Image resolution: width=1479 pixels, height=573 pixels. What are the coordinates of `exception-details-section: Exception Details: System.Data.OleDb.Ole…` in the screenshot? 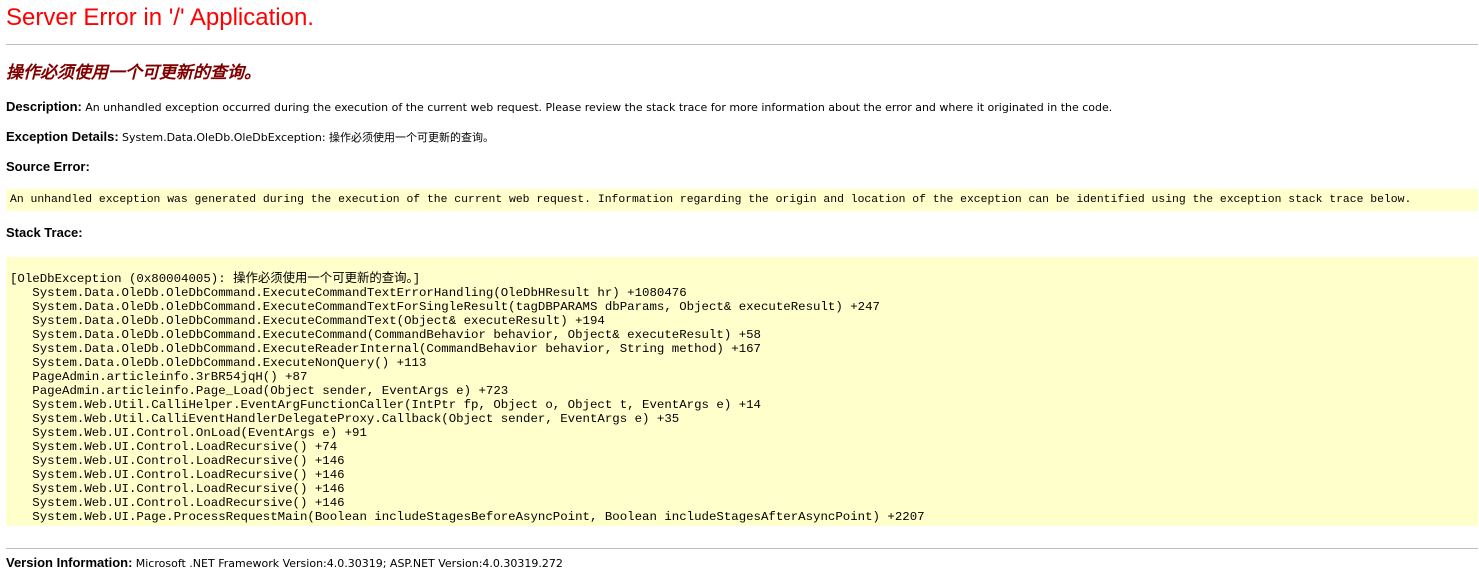 It's located at (250, 137).